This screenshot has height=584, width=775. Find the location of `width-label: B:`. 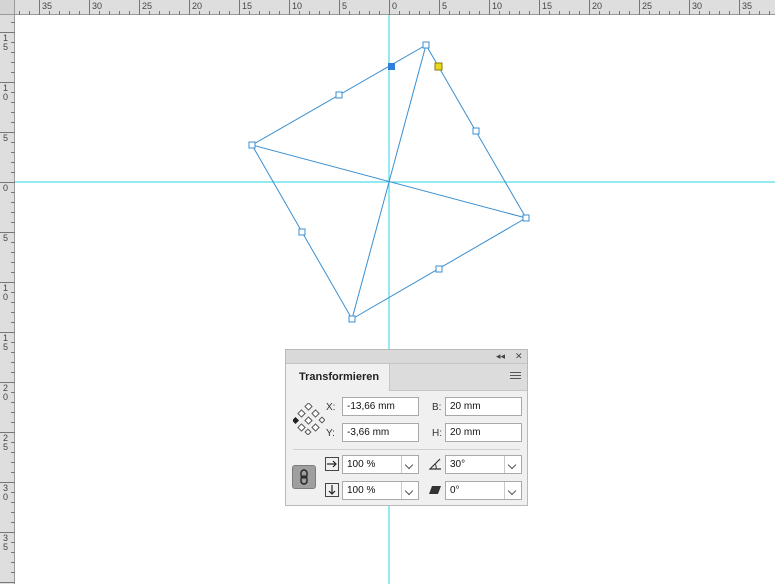

width-label: B: is located at coordinates (437, 407).